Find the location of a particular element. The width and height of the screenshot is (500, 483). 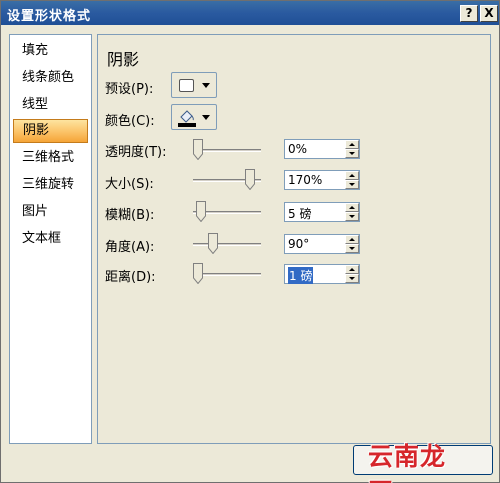

transparency-label: 透明度(T): is located at coordinates (136, 152).